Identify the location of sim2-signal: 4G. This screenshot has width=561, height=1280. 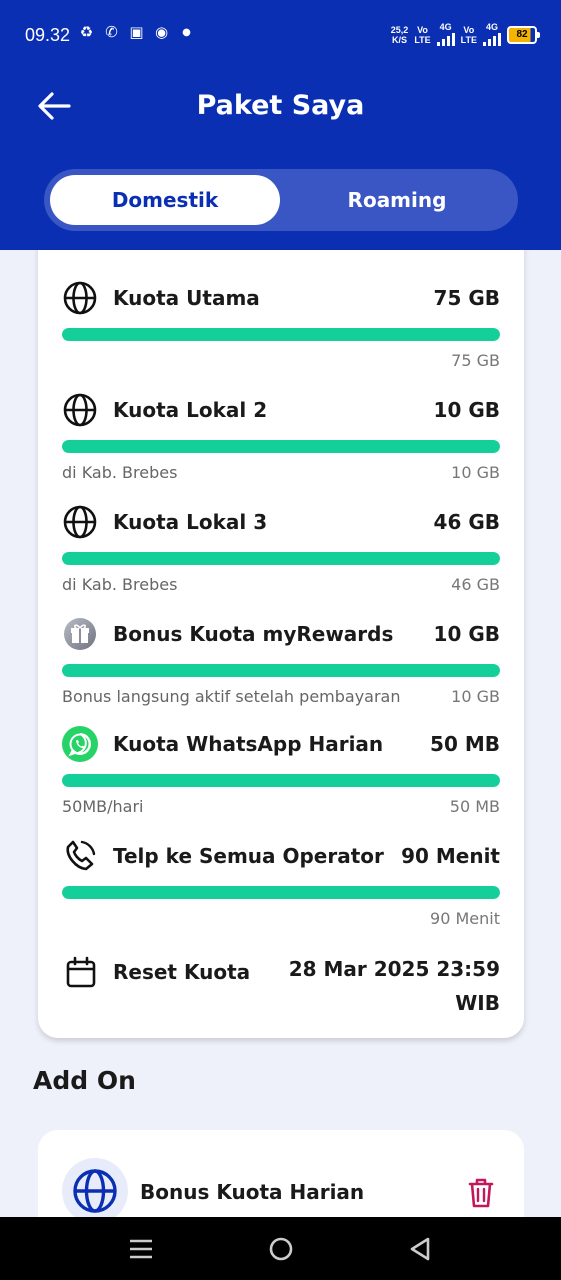
(492, 35).